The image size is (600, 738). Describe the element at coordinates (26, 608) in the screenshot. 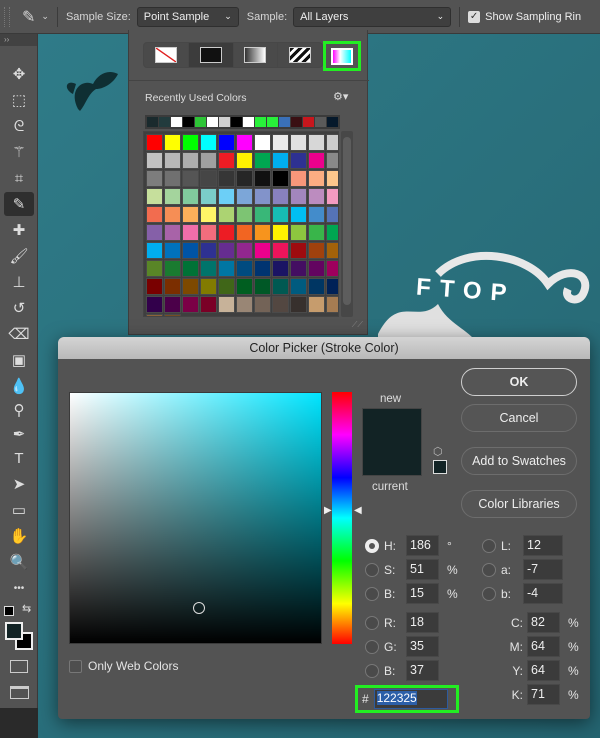

I see `swap-colors-icon: ⇆` at that location.